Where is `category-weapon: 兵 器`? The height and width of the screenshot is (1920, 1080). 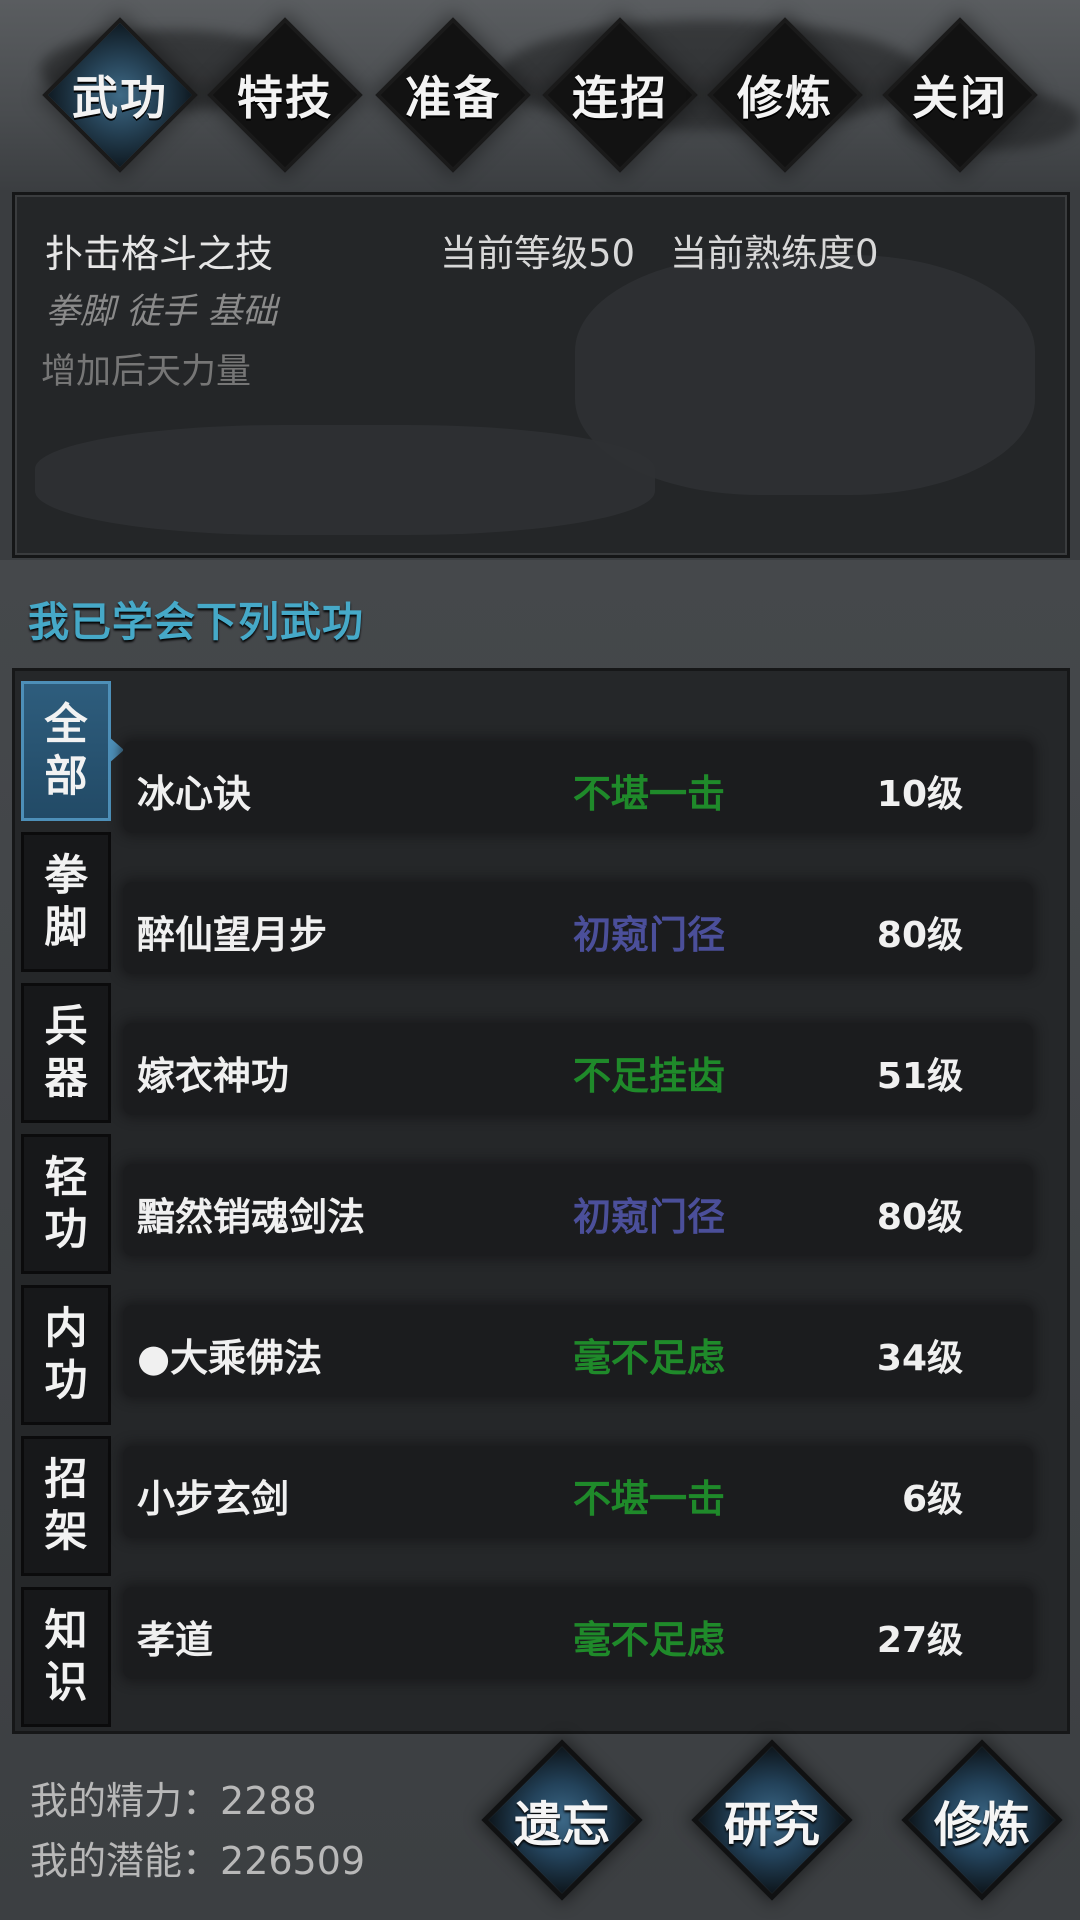 category-weapon: 兵 器 is located at coordinates (66, 1053).